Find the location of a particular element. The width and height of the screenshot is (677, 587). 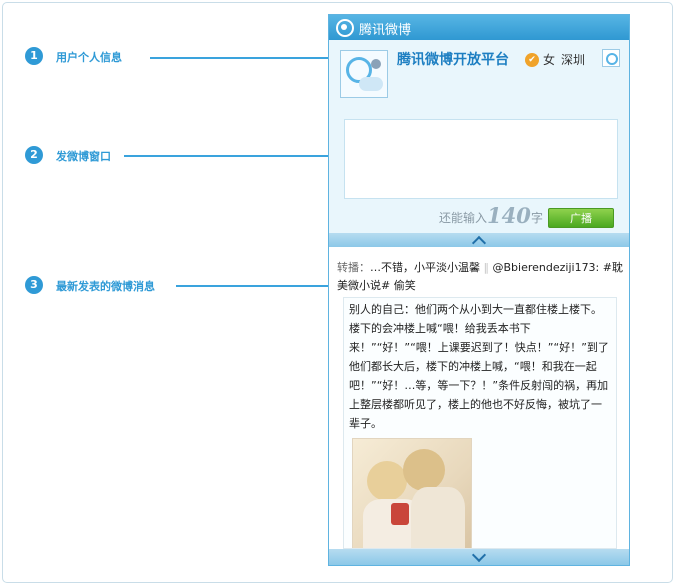

remaining-count-prefix: 还能输入 is located at coordinates (463, 218).